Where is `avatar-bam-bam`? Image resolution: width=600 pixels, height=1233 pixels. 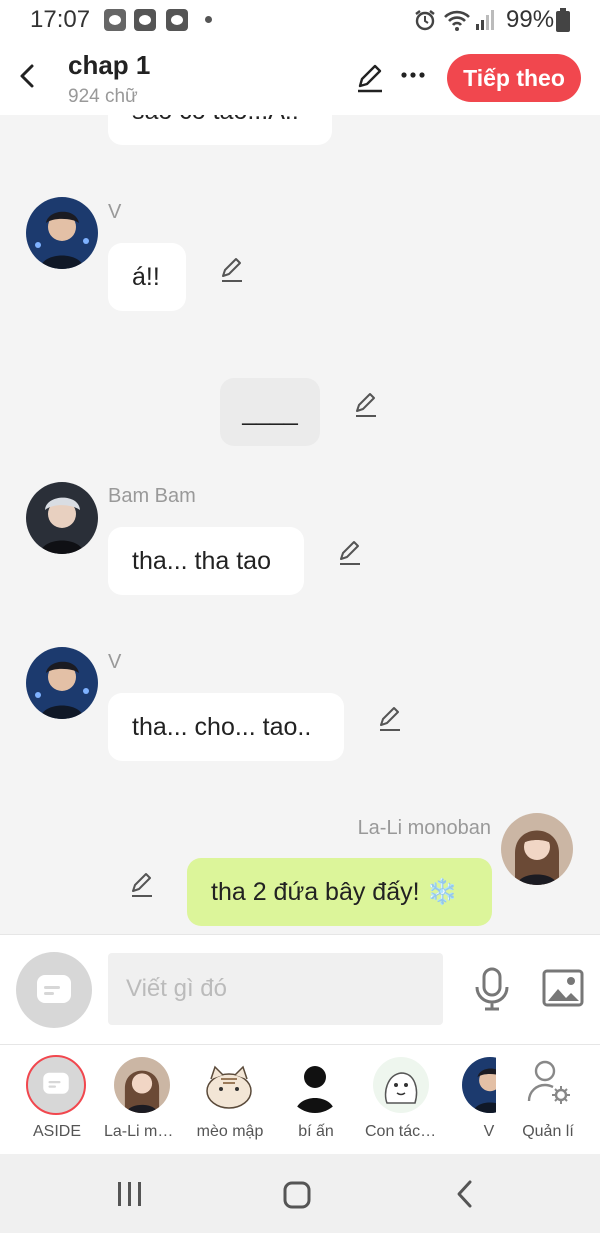
avatar-bam-bam is located at coordinates (62, 518).